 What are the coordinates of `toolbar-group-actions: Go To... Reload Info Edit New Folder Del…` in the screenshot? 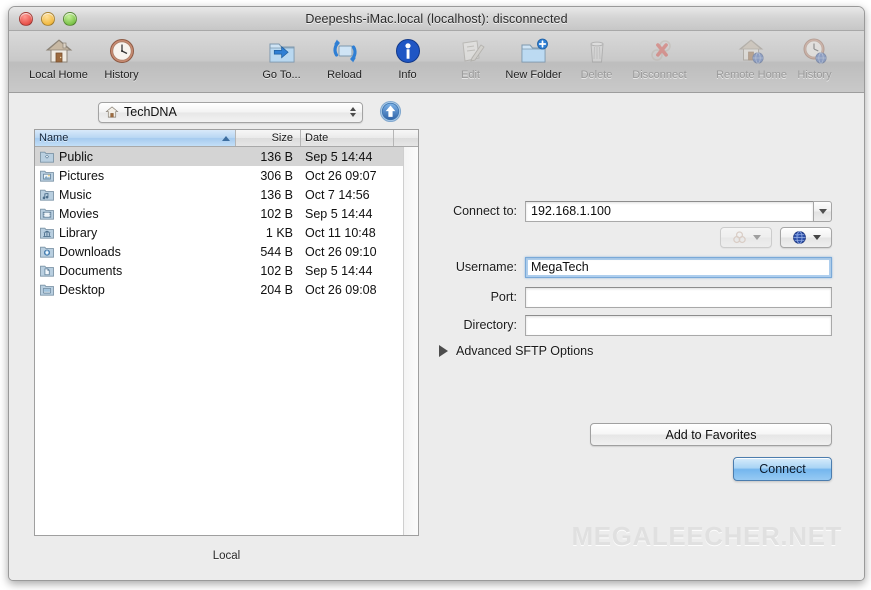 It's located at (470, 57).